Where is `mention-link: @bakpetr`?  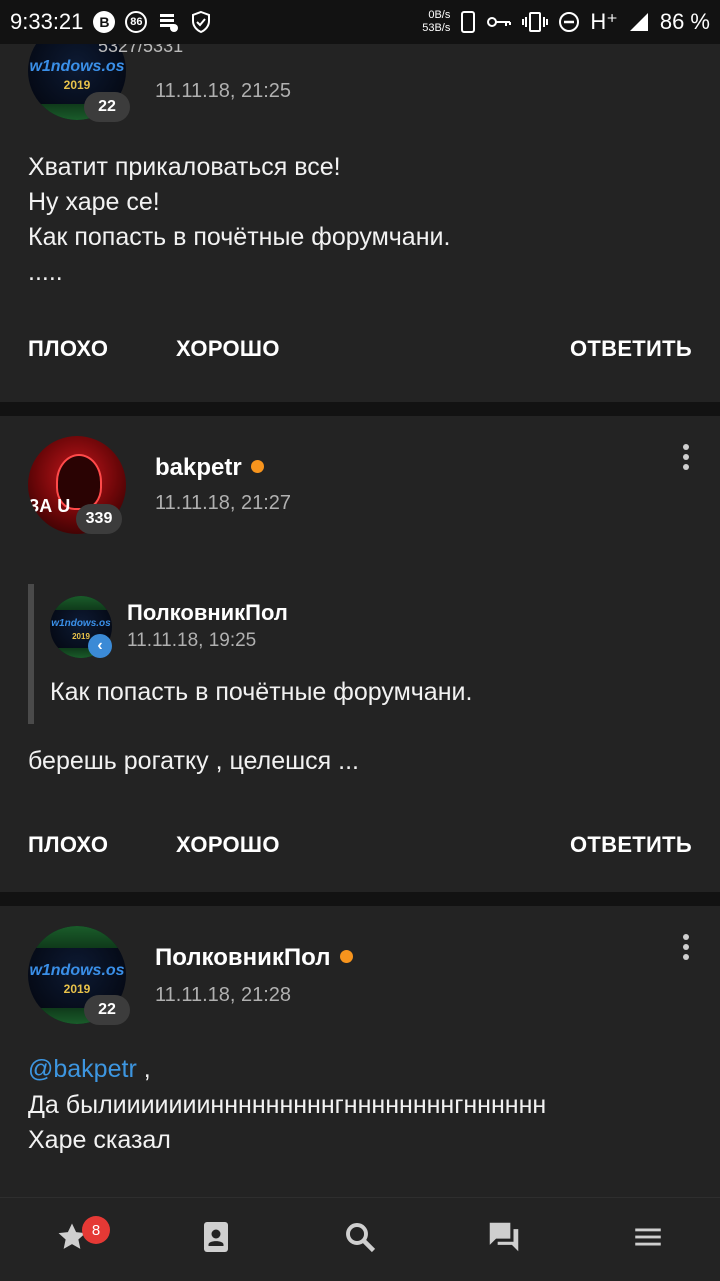 mention-link: @bakpetr is located at coordinates (82, 1069).